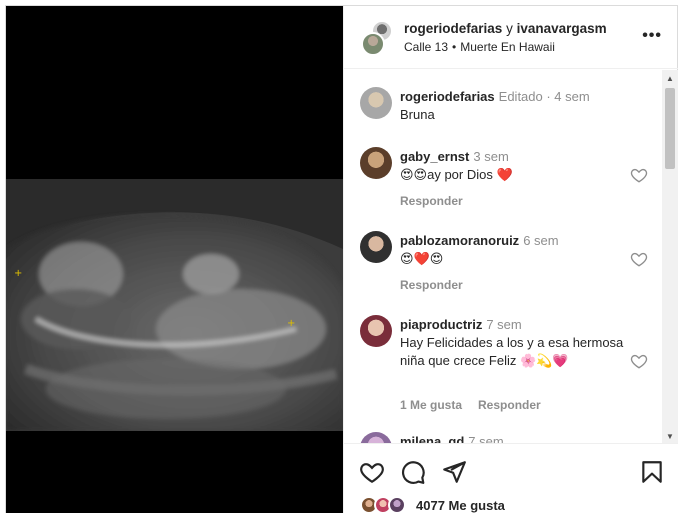 The height and width of the screenshot is (516, 682). What do you see at coordinates (422, 258) in the screenshot?
I see `comment-text: 😍❤️😍` at bounding box center [422, 258].